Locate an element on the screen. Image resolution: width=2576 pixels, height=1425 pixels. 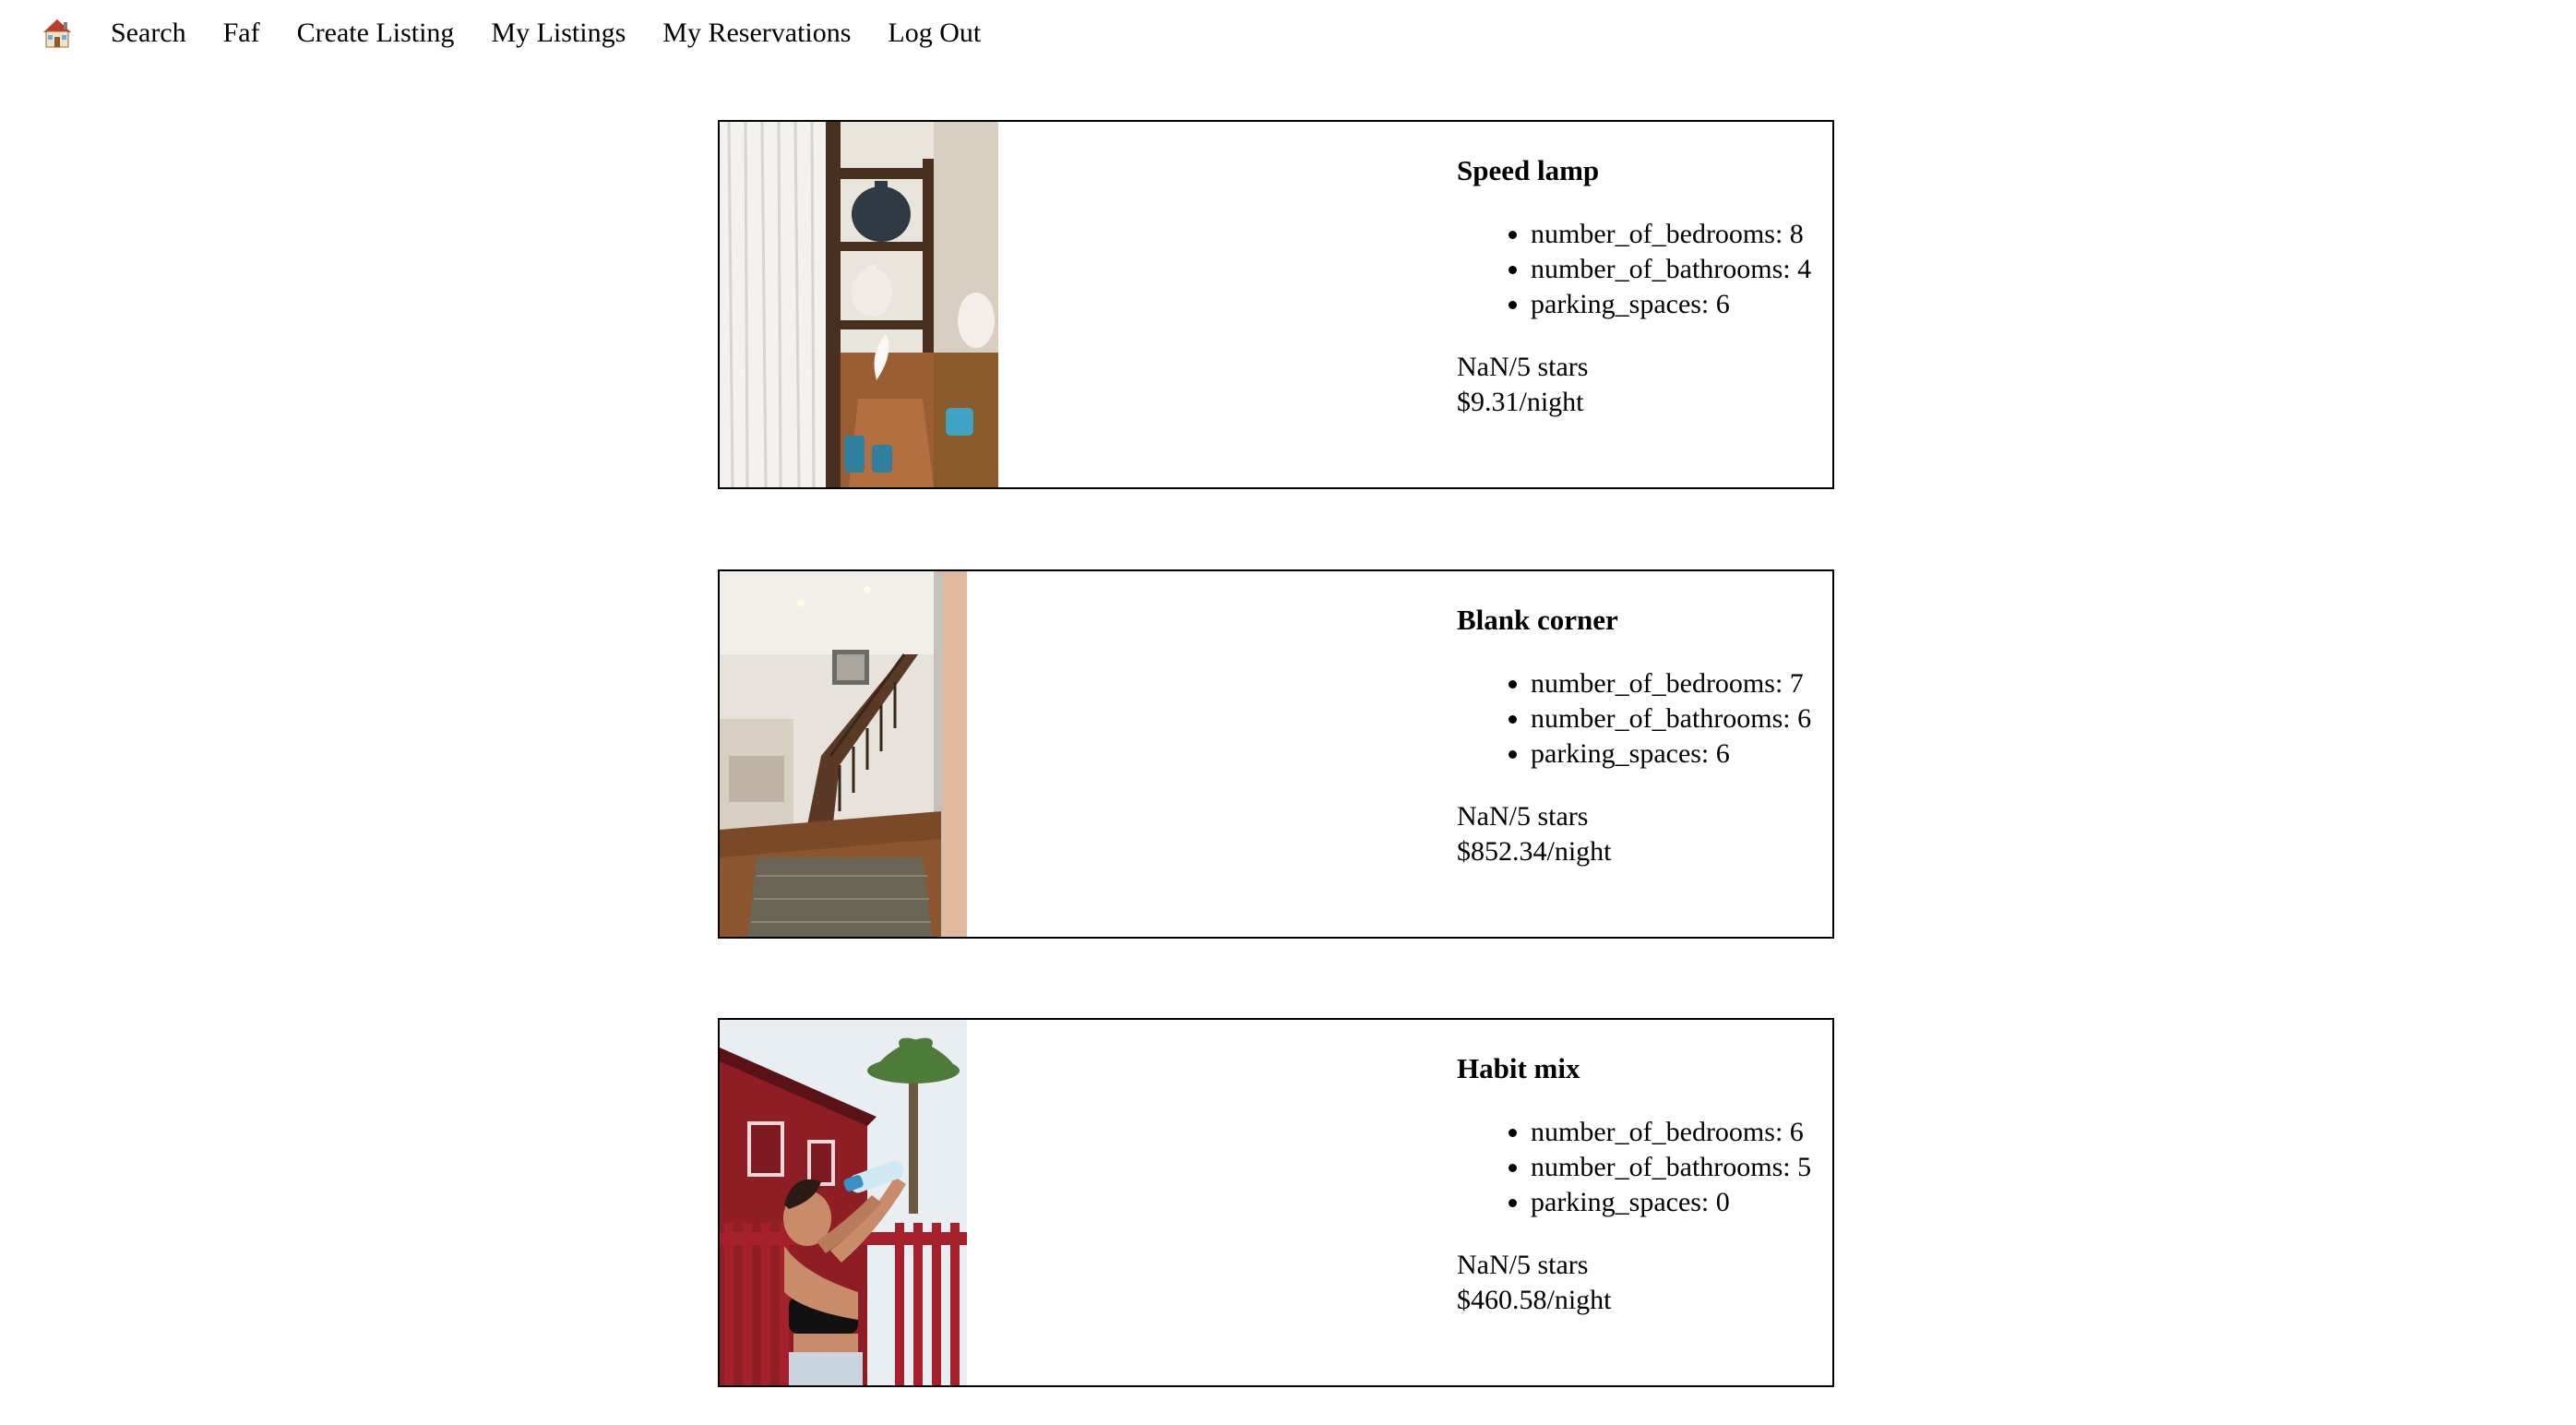
living-room-shelves-image is located at coordinates (859, 304).